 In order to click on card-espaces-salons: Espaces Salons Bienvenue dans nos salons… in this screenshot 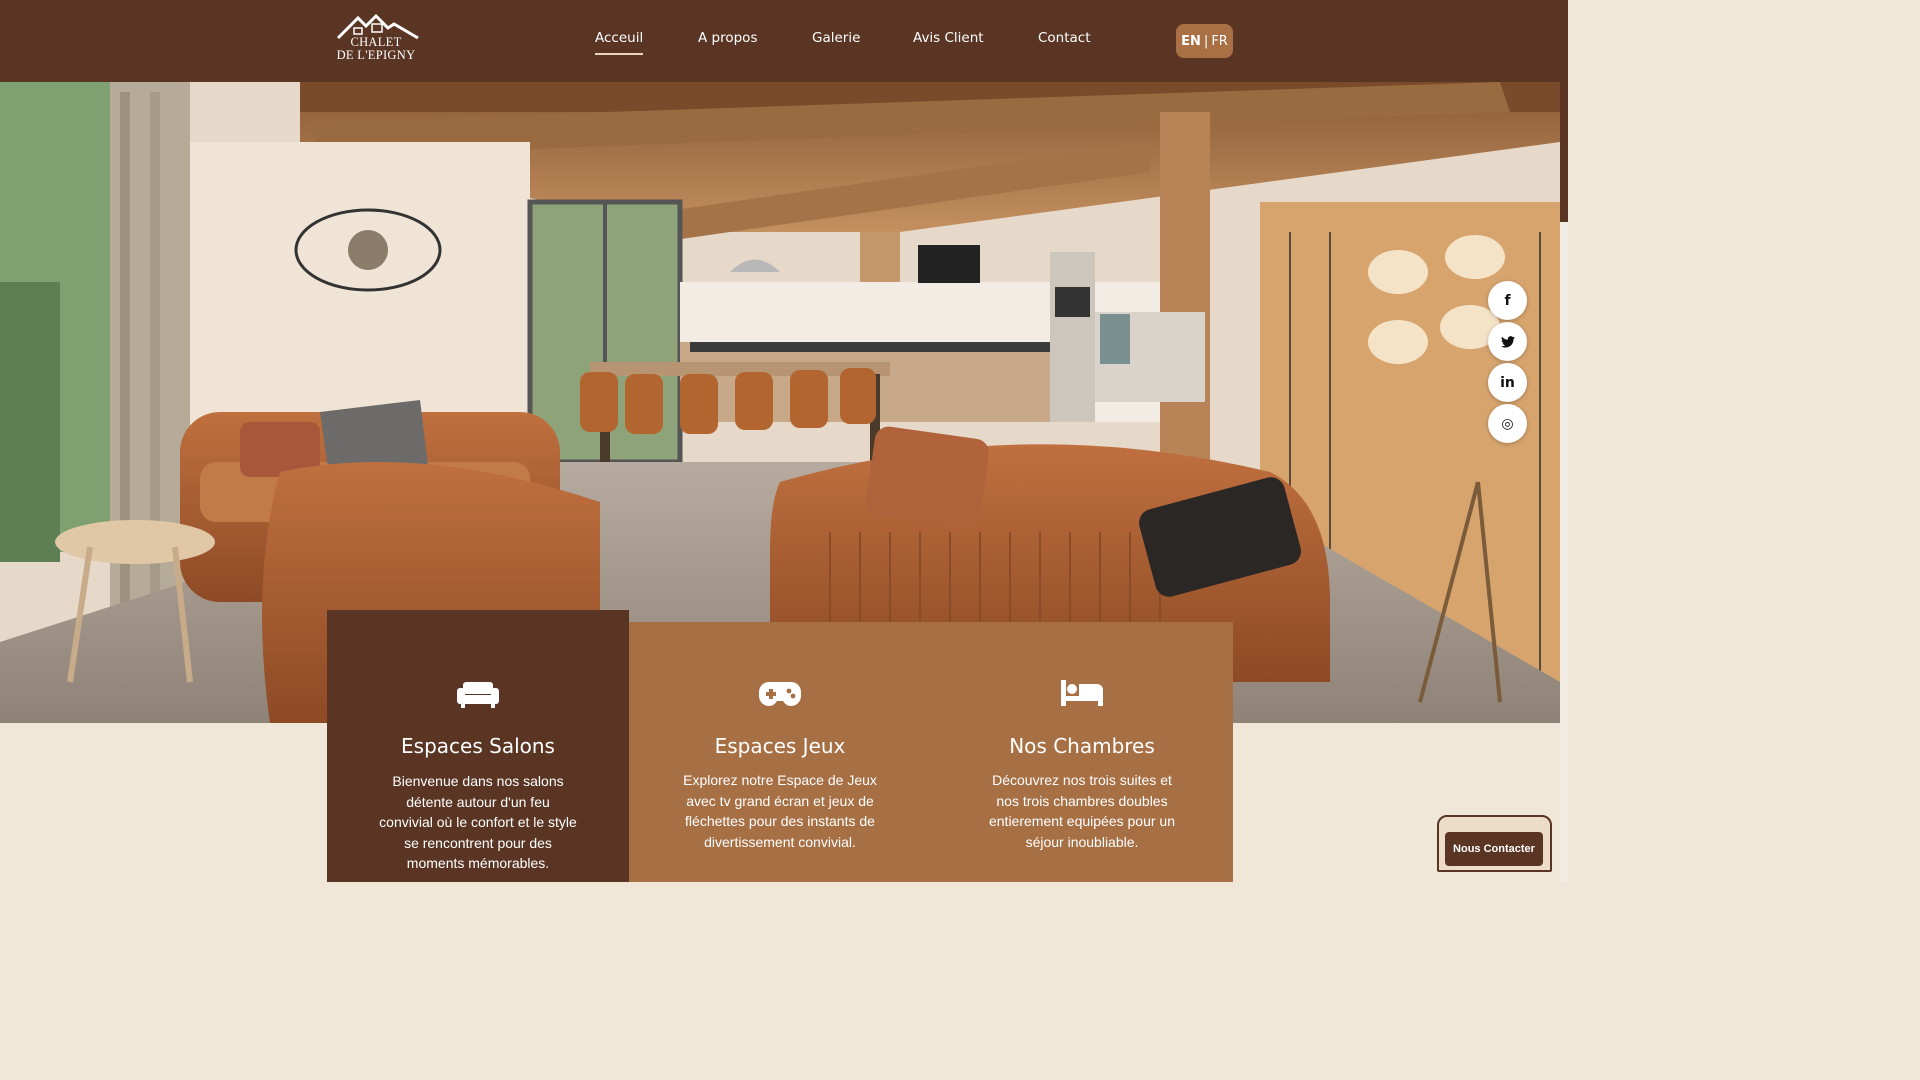, I will do `click(478, 746)`.